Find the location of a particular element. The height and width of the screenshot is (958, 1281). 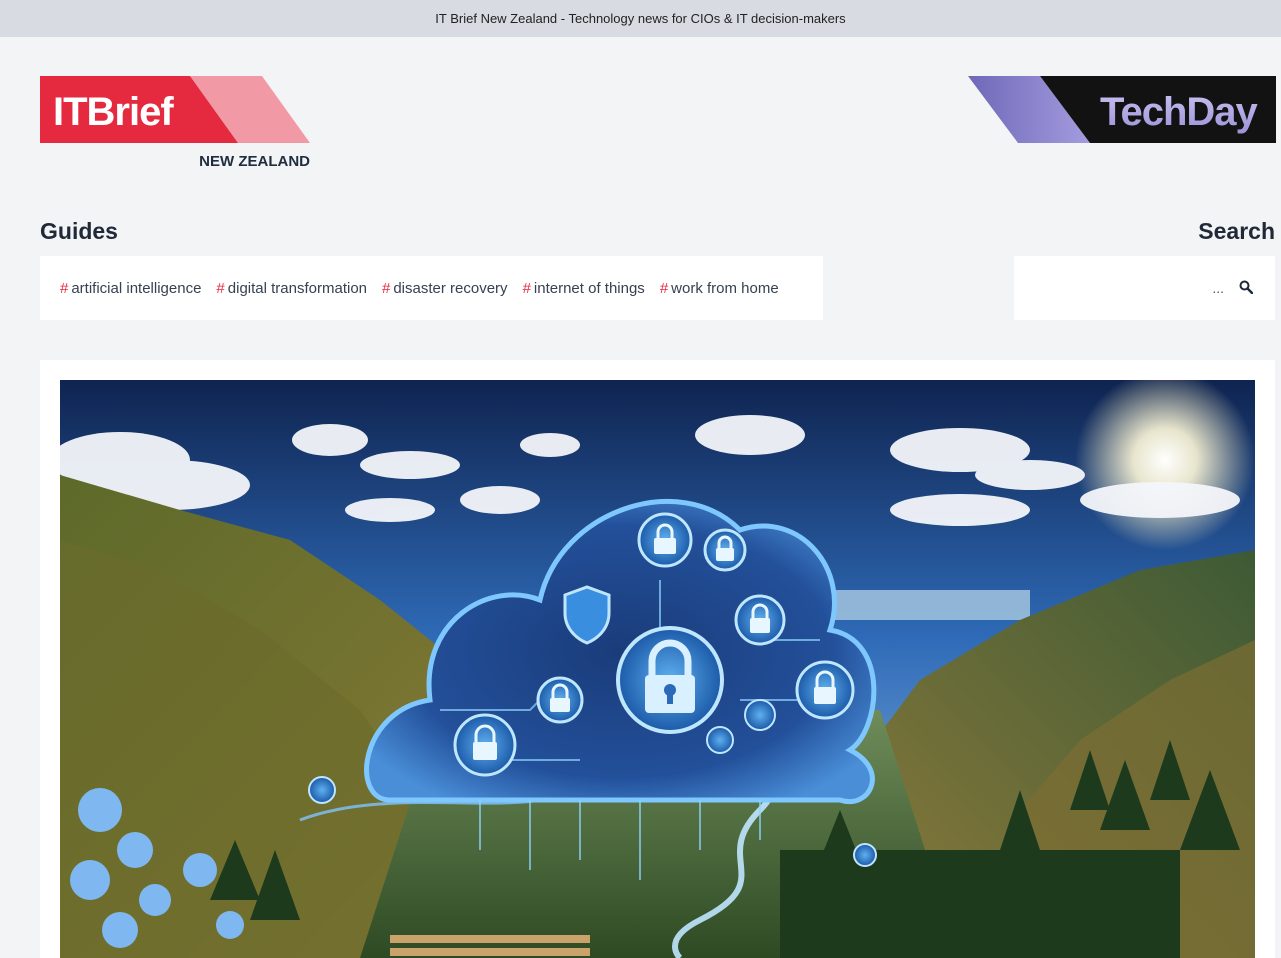

search-box is located at coordinates (1144, 288).